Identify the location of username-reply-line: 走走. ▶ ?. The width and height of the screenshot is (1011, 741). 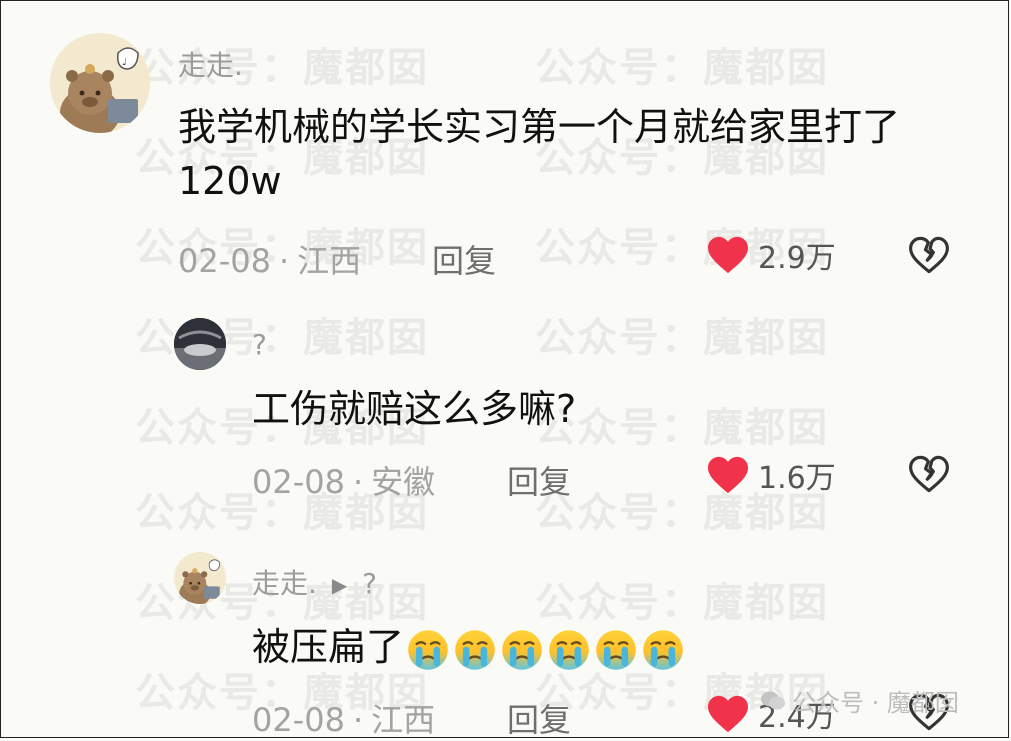
(314, 582).